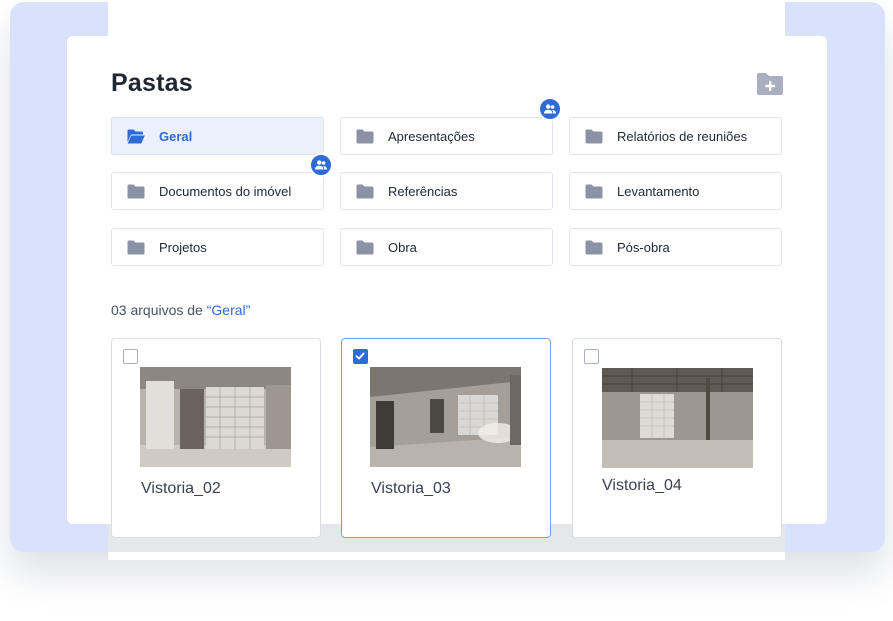 The width and height of the screenshot is (893, 621). I want to click on file-card-vistoria-04: Vistoria_04, so click(677, 438).